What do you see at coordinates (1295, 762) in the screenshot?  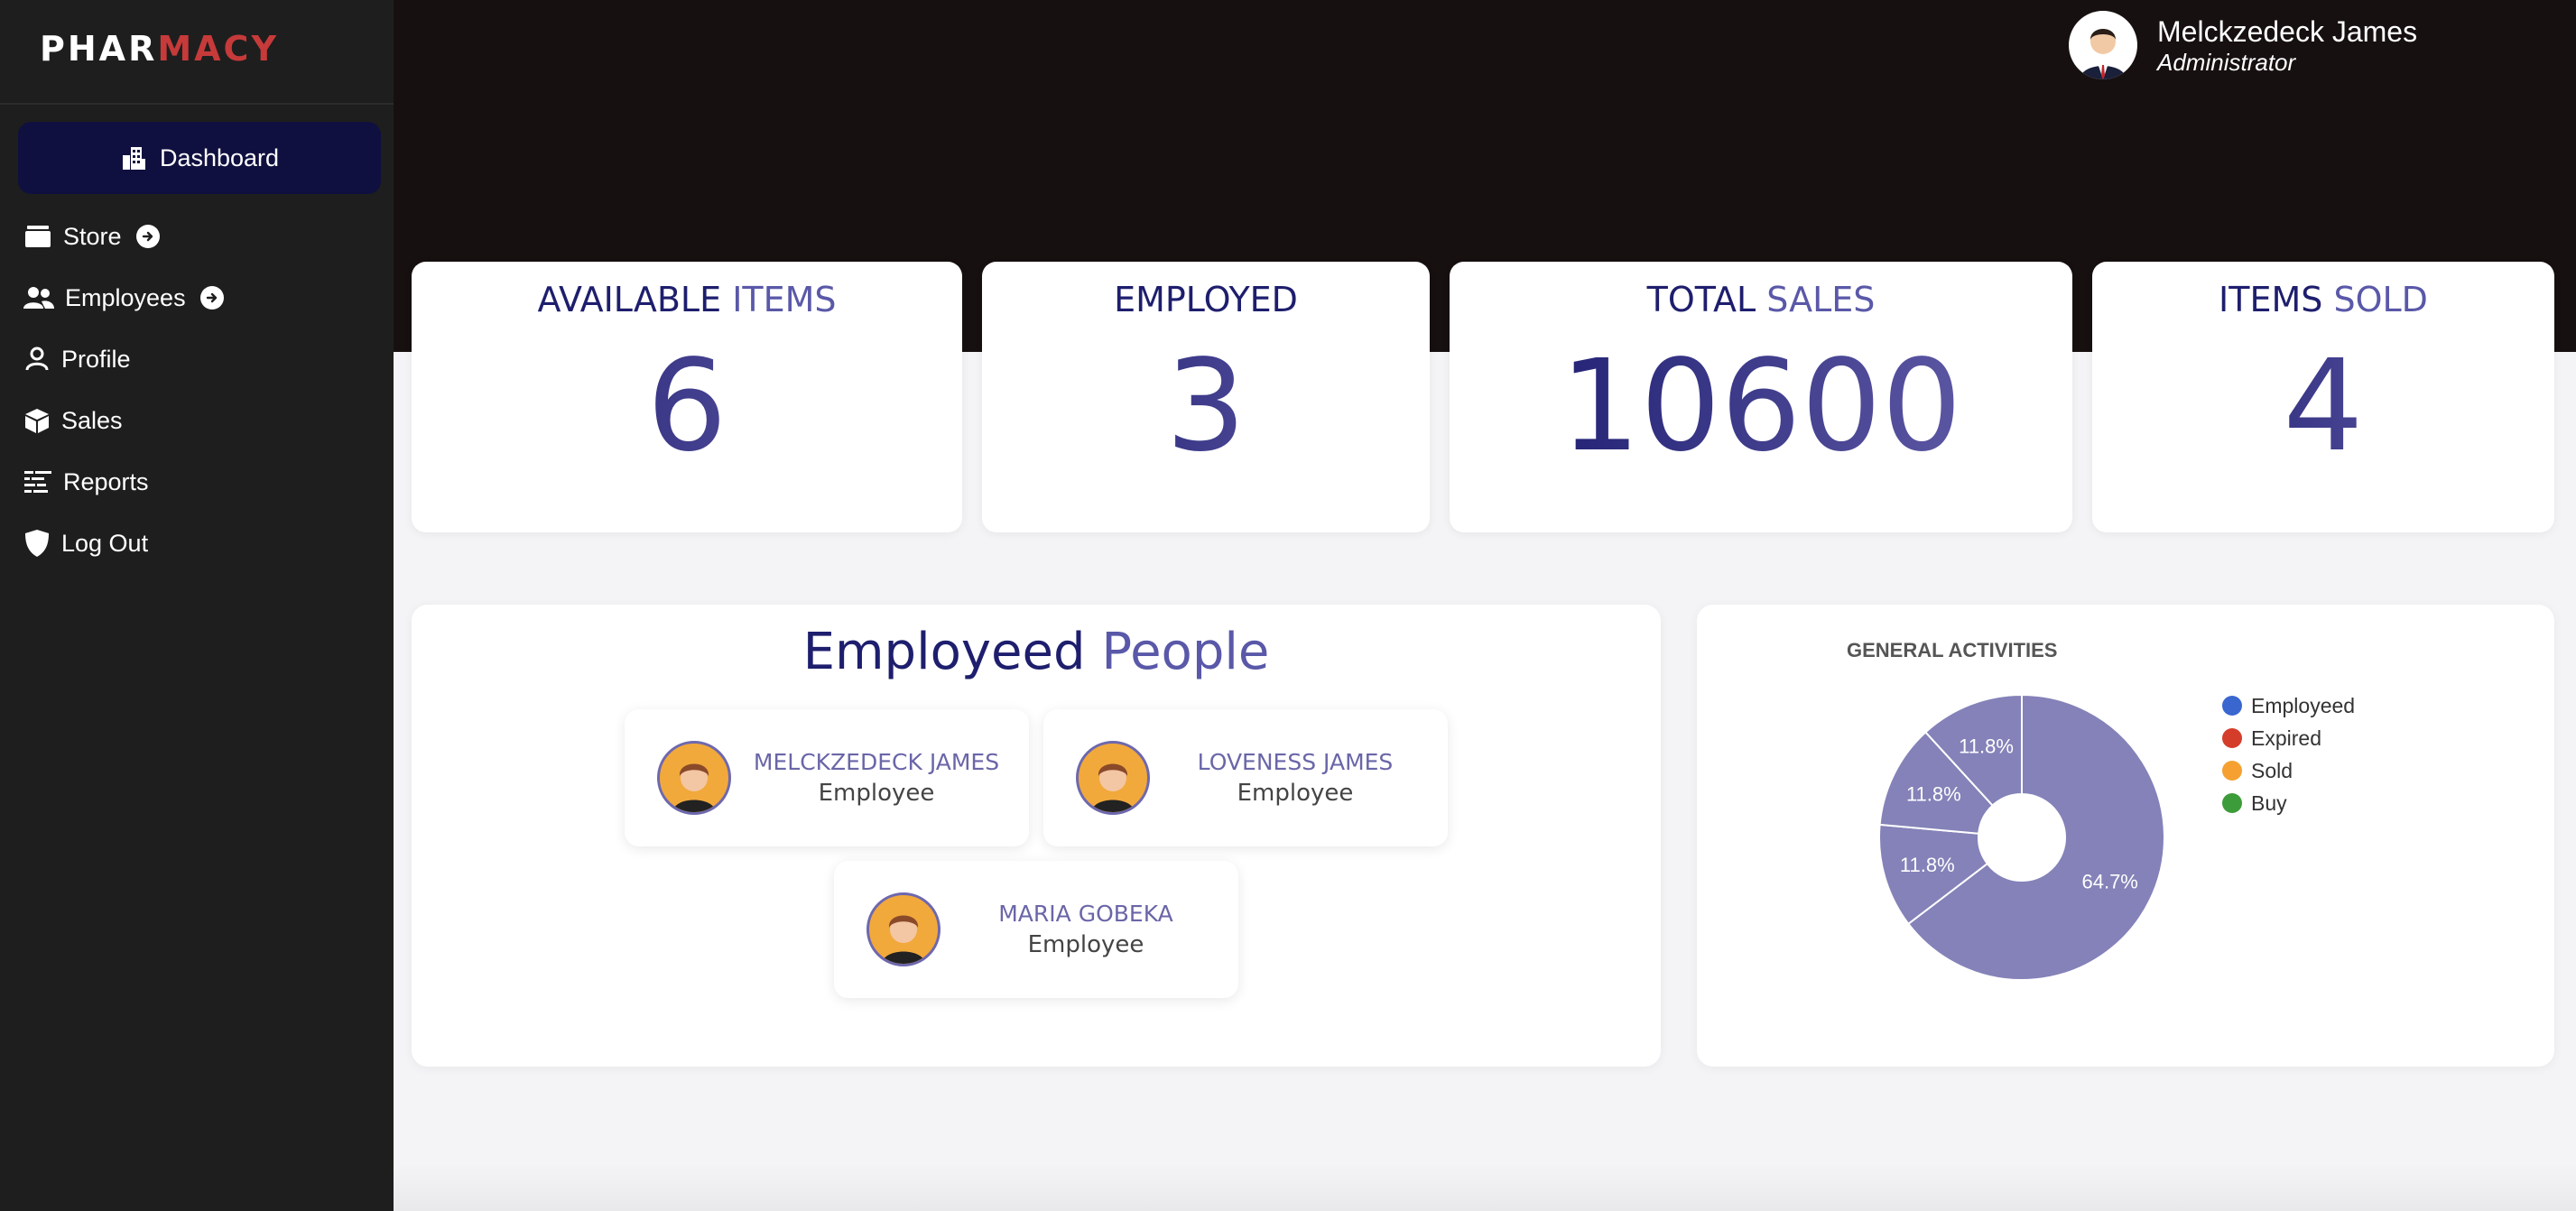 I see `employee-name: LOVENESS JAMES` at bounding box center [1295, 762].